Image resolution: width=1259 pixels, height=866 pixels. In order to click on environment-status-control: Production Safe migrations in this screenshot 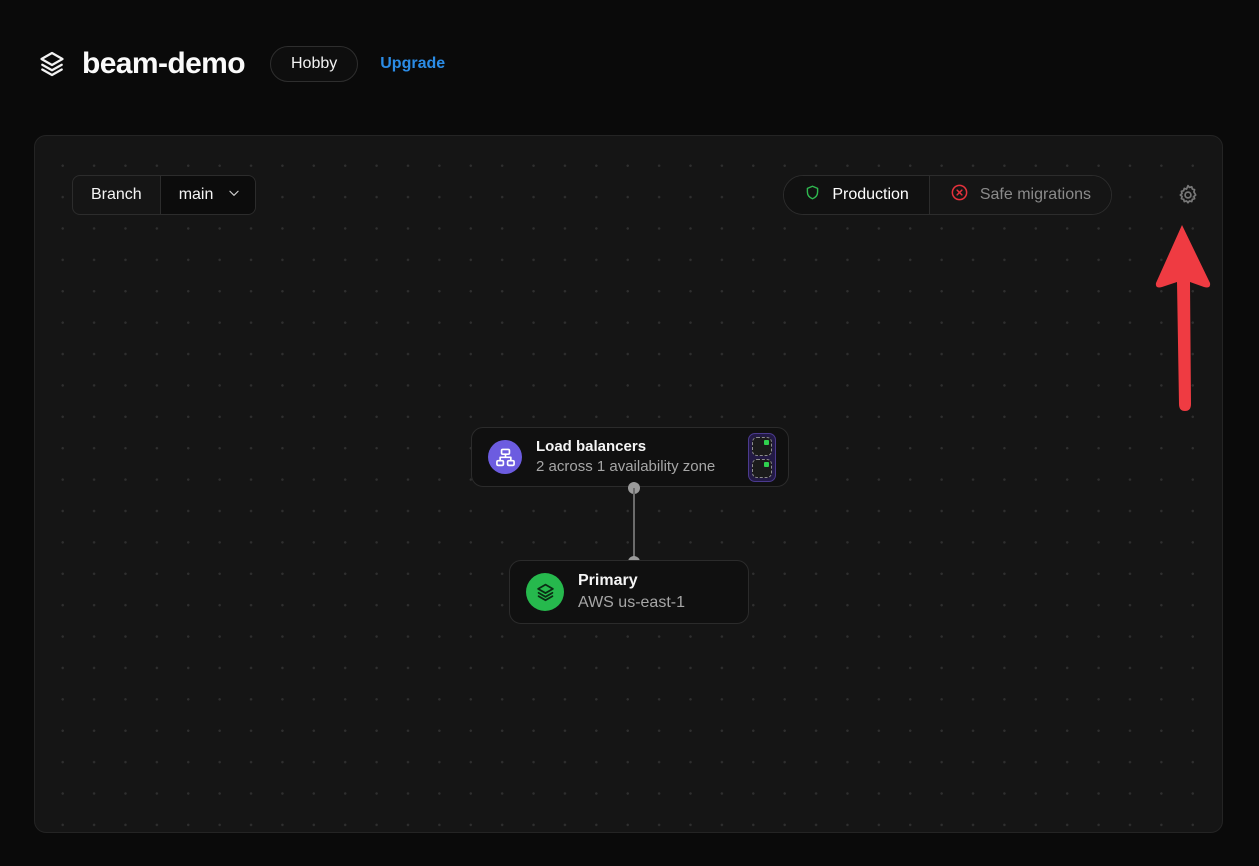, I will do `click(947, 195)`.